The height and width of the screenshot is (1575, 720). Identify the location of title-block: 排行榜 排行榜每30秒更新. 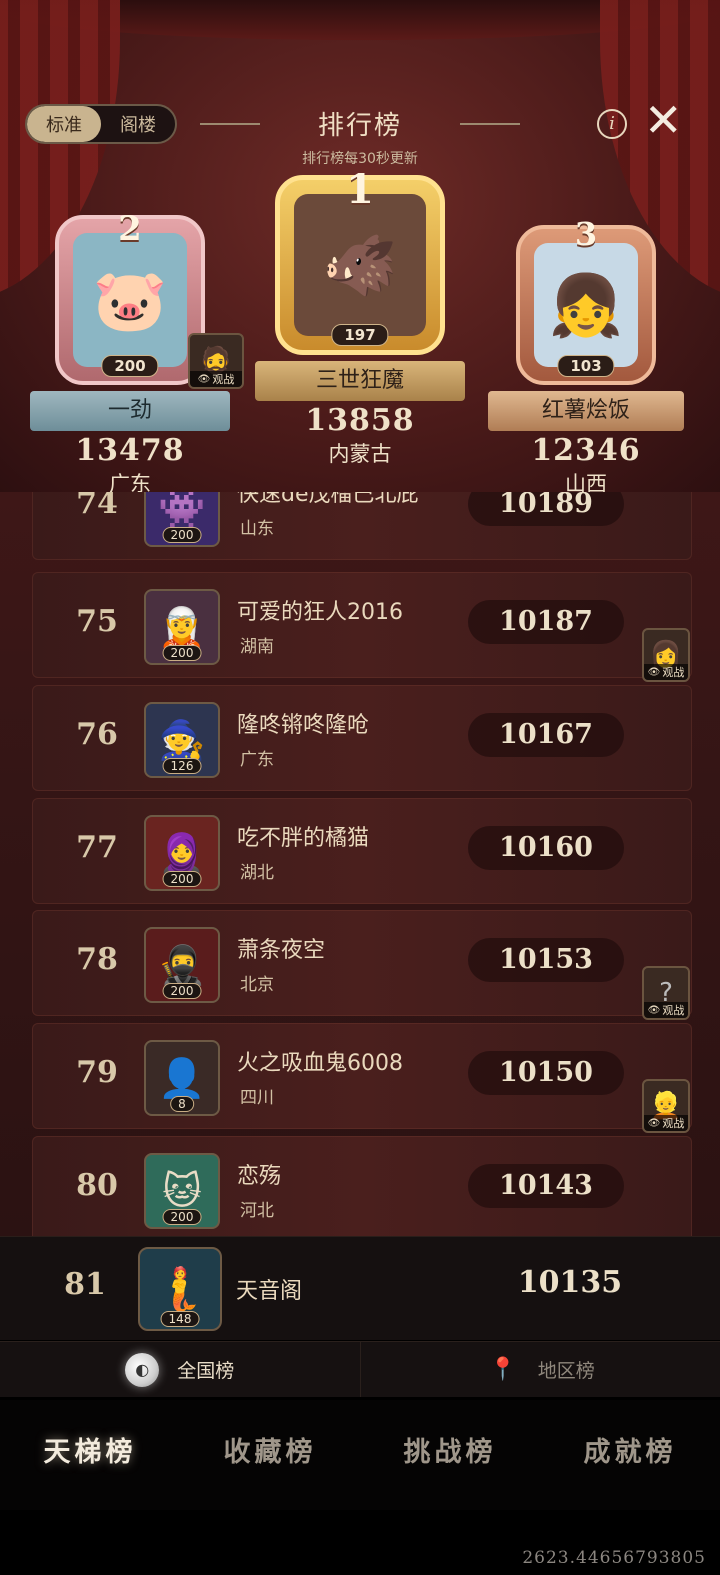
(360, 136).